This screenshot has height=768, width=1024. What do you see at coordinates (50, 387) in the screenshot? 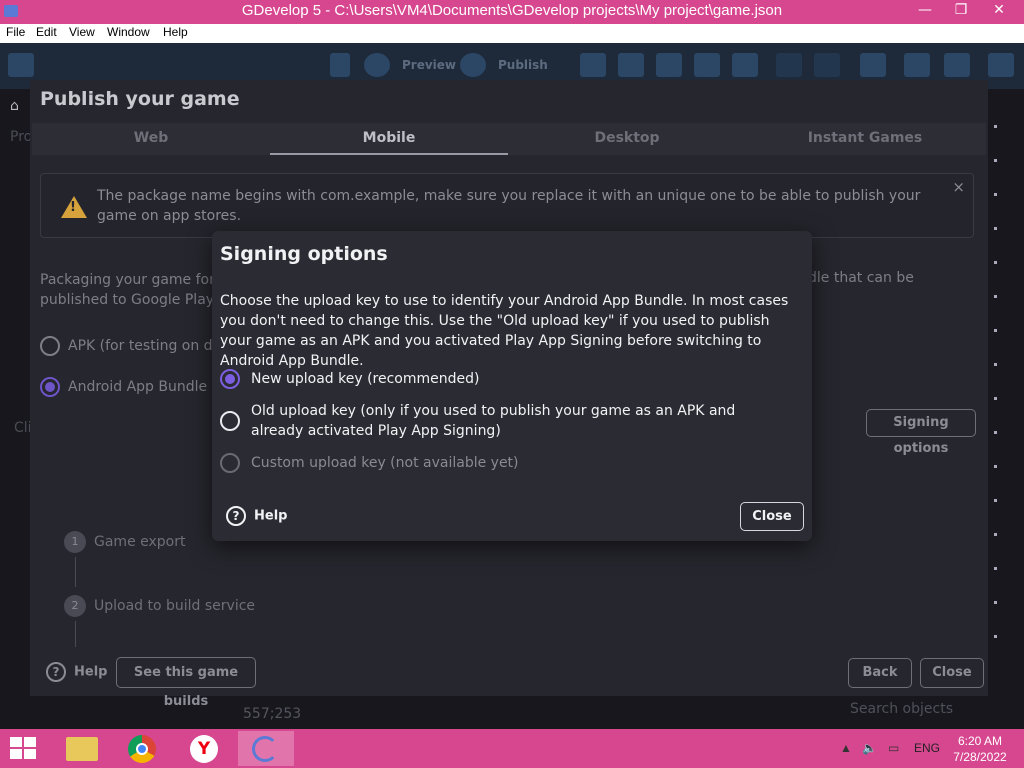
I see `aab-radio` at bounding box center [50, 387].